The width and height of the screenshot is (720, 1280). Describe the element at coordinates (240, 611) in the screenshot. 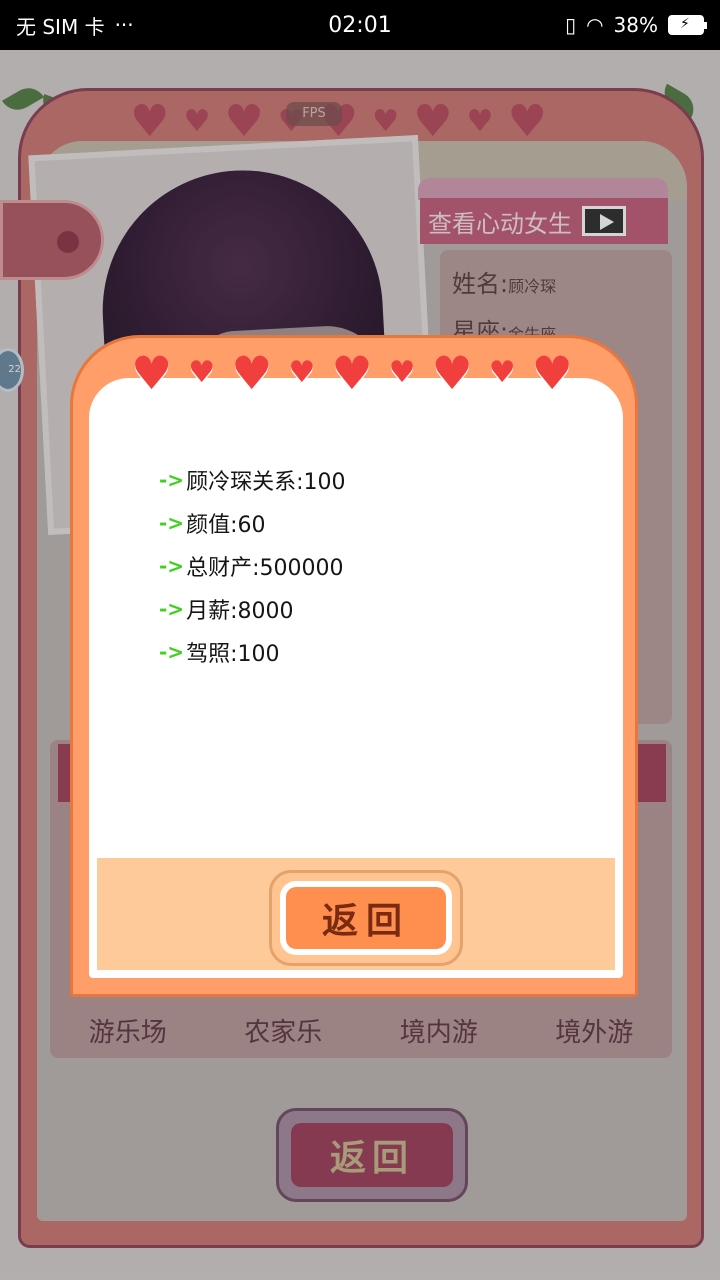

I see `stat-text: 月薪:8000` at that location.